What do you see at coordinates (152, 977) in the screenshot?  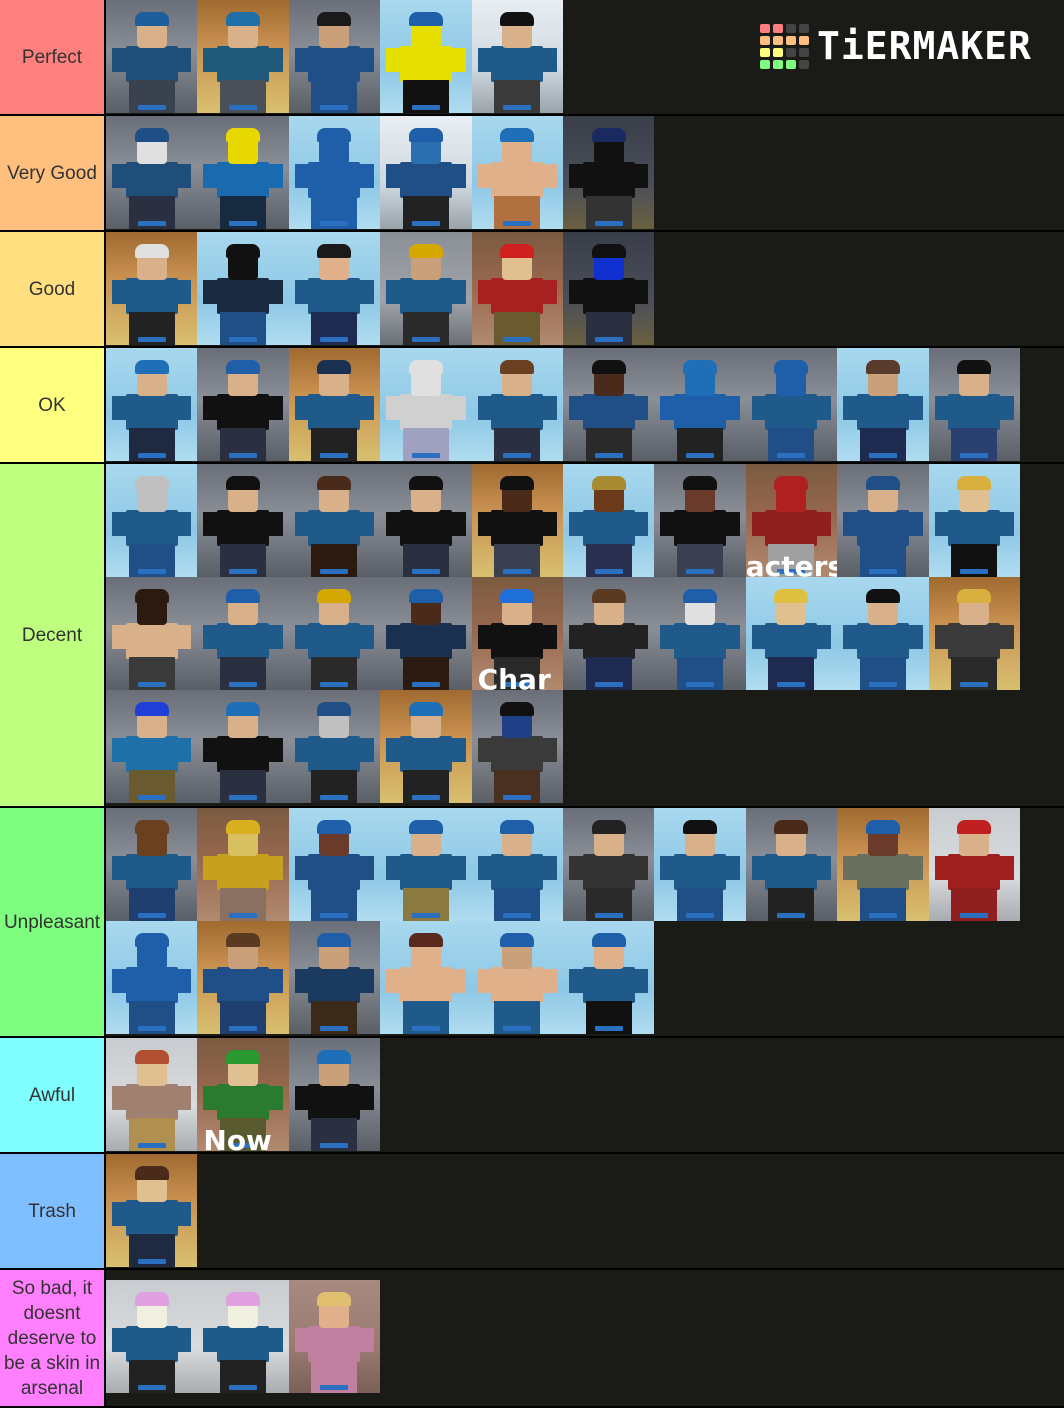 I see `character-tile-blue-hood-pistol` at bounding box center [152, 977].